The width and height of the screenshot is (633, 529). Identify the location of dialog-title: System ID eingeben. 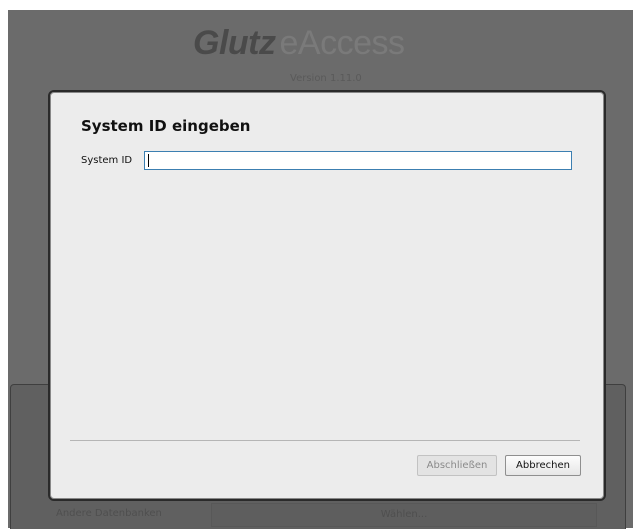
(166, 126).